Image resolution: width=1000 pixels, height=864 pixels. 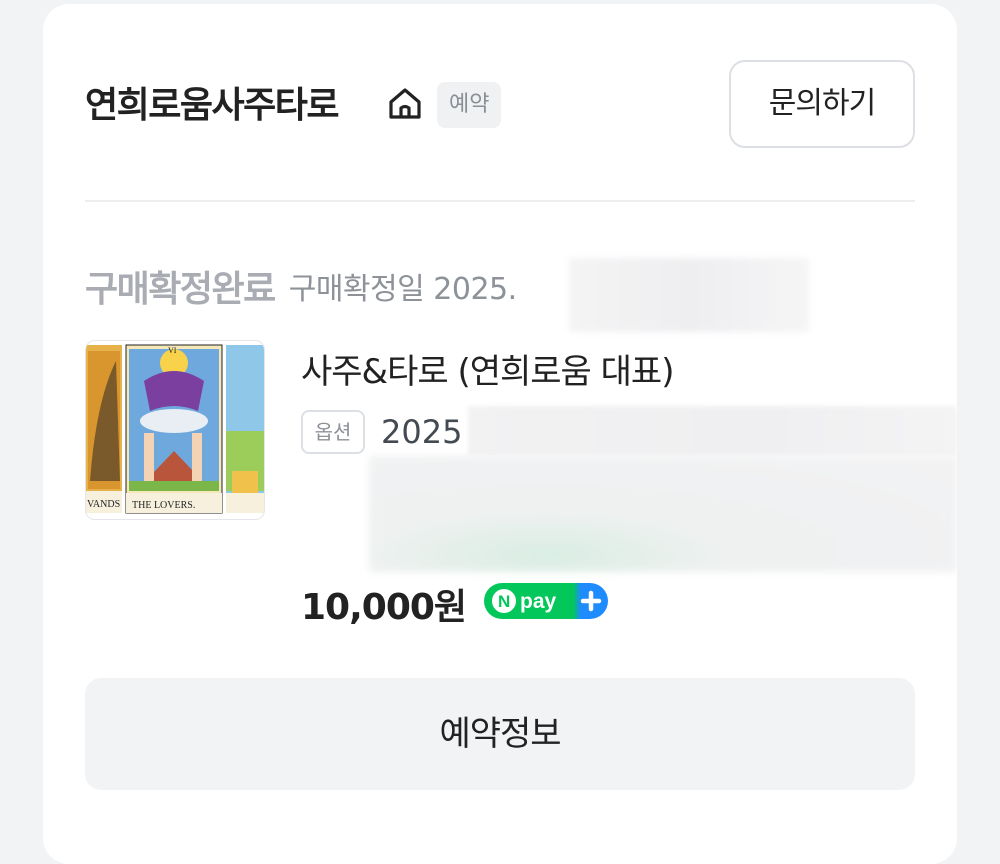 What do you see at coordinates (172, 350) in the screenshot?
I see `card-numeral: VI` at bounding box center [172, 350].